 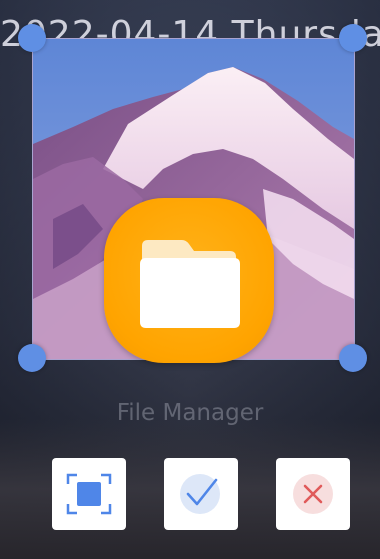 What do you see at coordinates (32, 358) in the screenshot?
I see `crop-handle-bottom-left` at bounding box center [32, 358].